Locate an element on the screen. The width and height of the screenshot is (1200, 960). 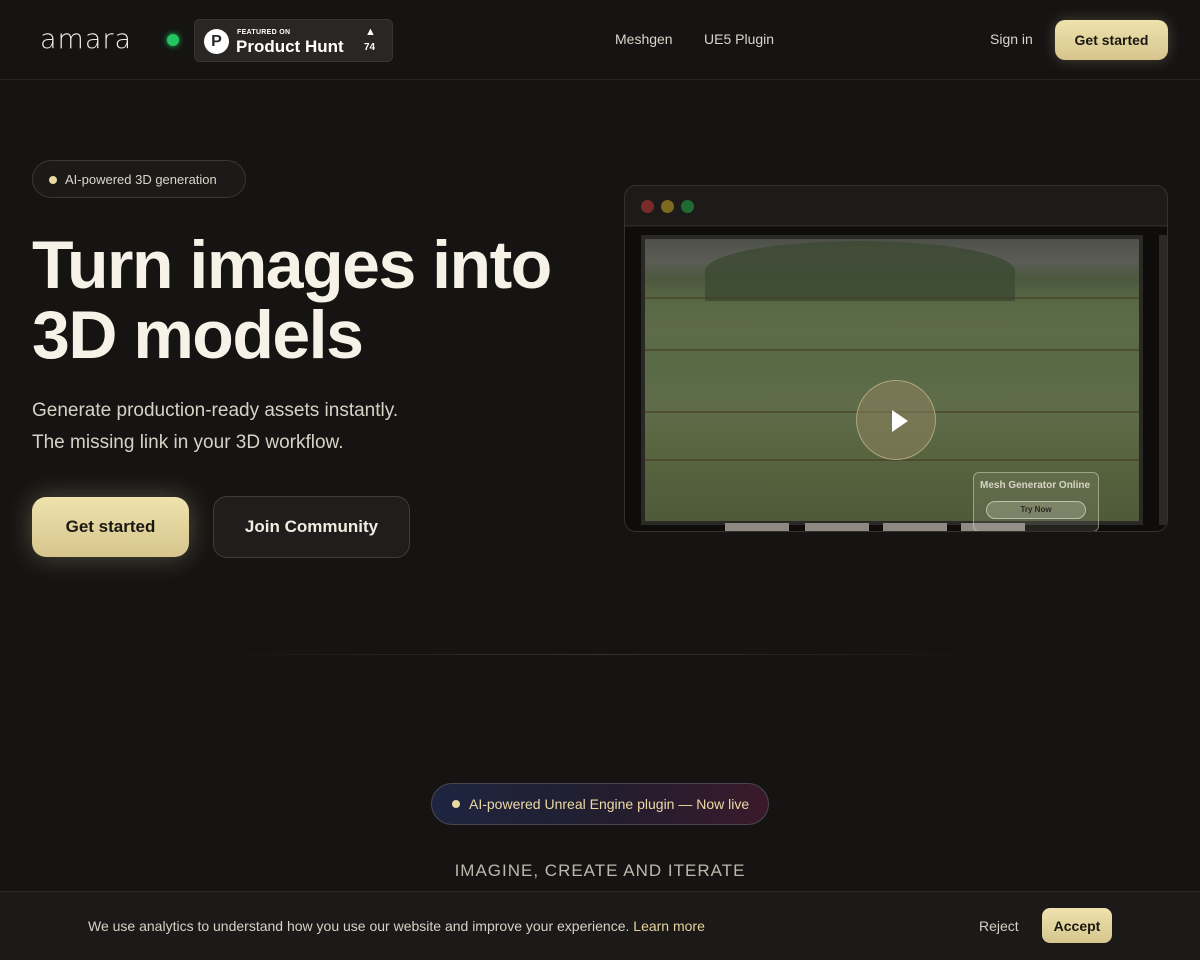
amara-logo: amara is located at coordinates (86, 39).